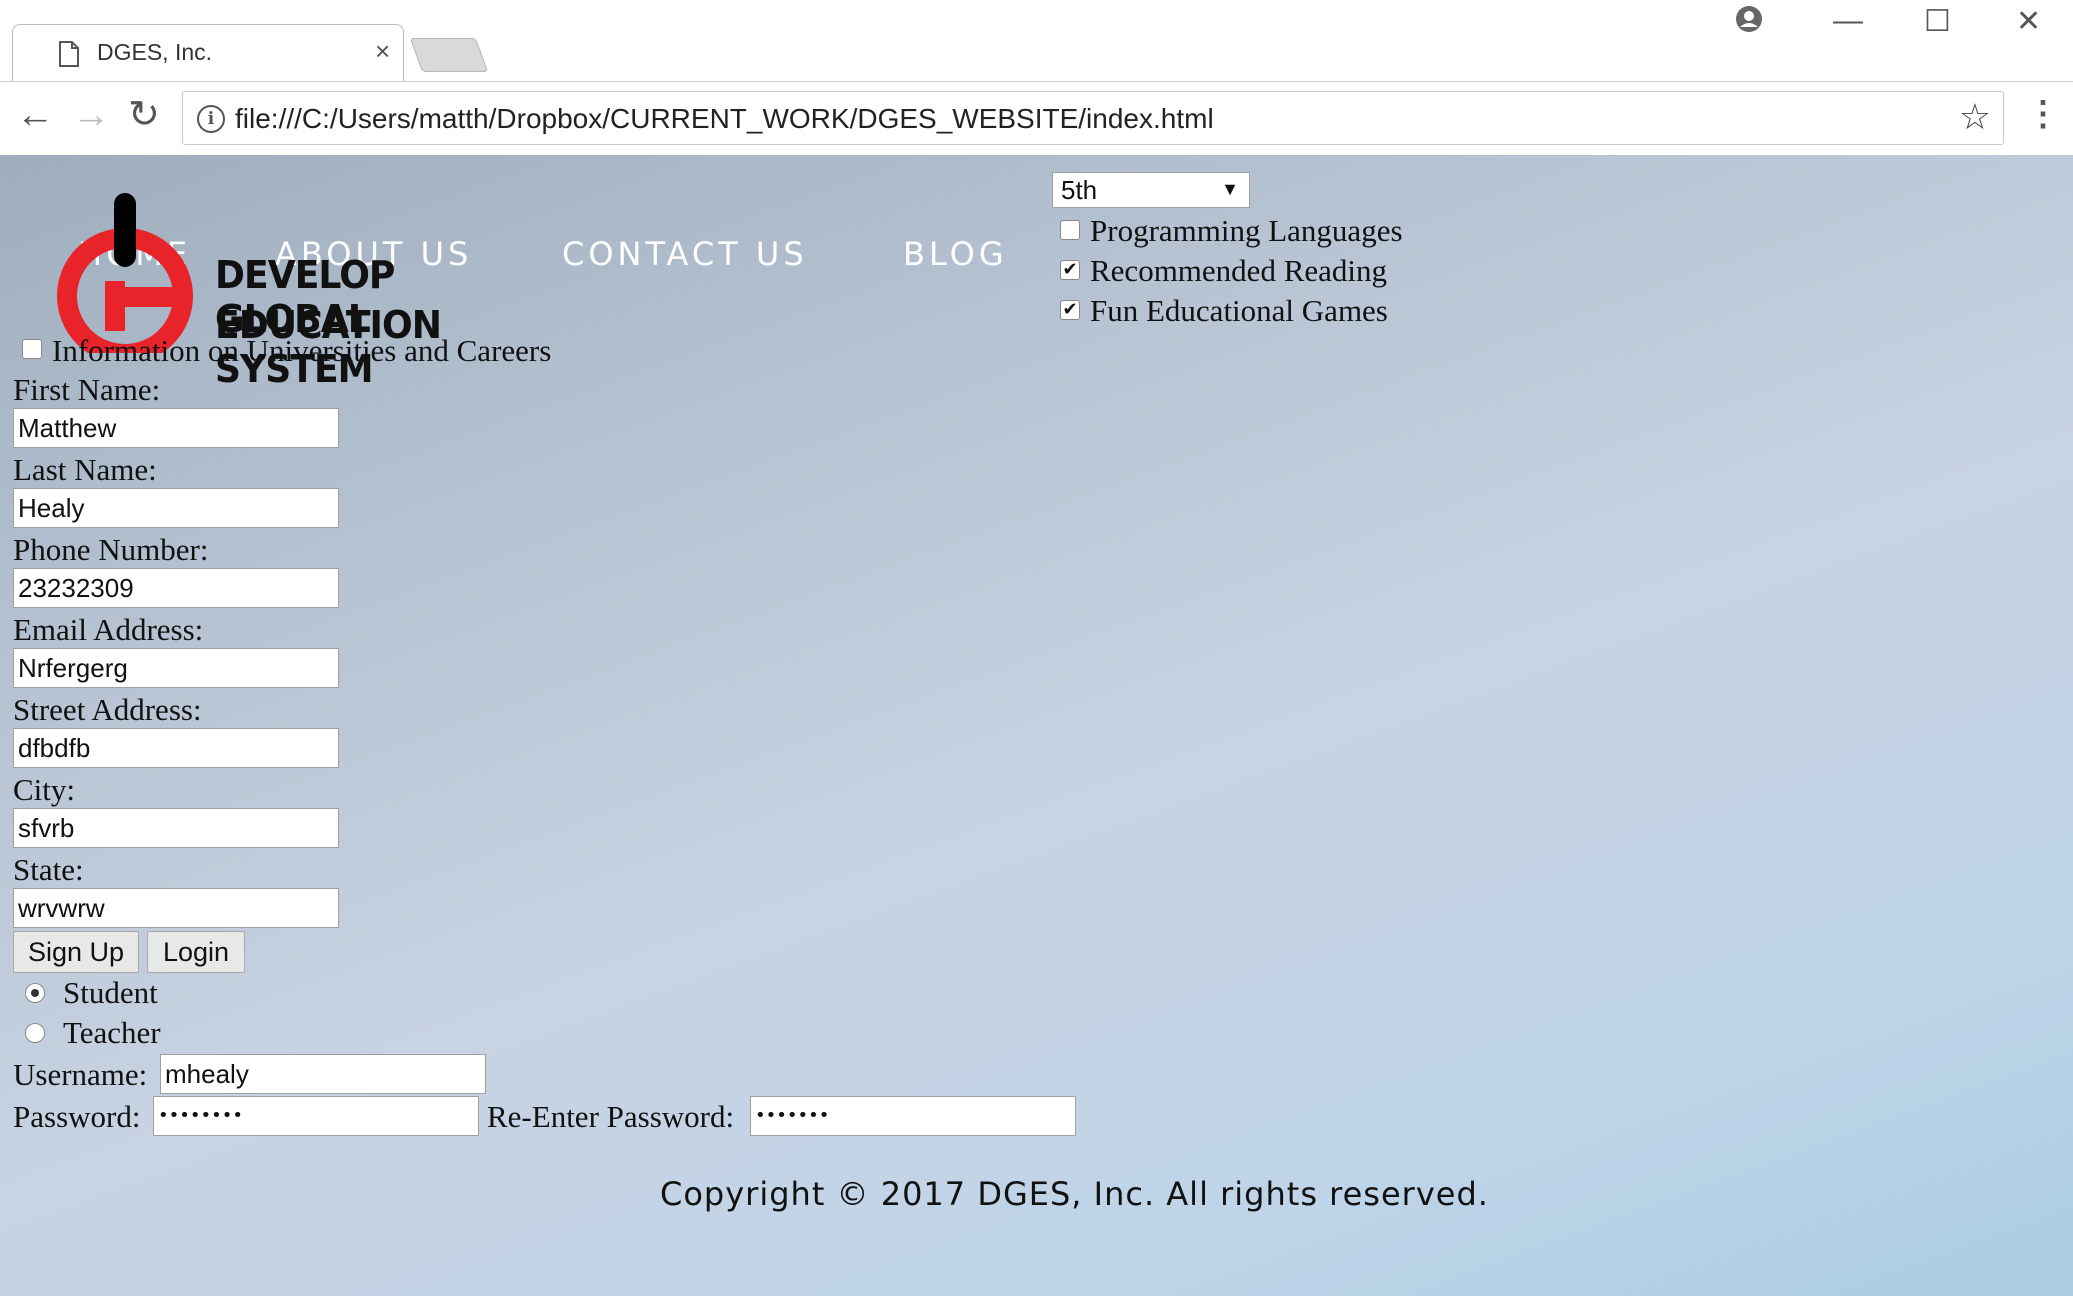 This screenshot has width=2073, height=1296. Describe the element at coordinates (1975, 117) in the screenshot. I see `star-icon: ☆` at that location.